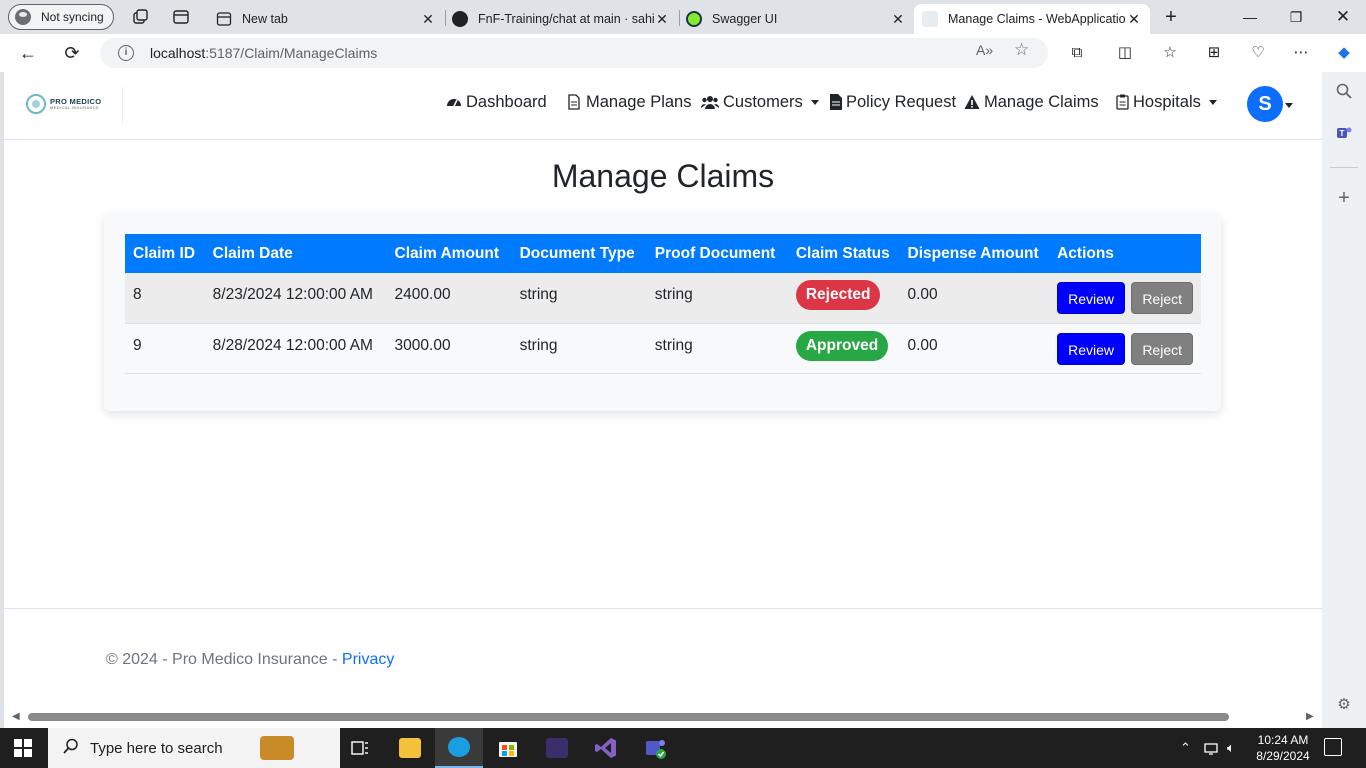  Describe the element at coordinates (1333, 747) in the screenshot. I see `notifications-icon` at that location.